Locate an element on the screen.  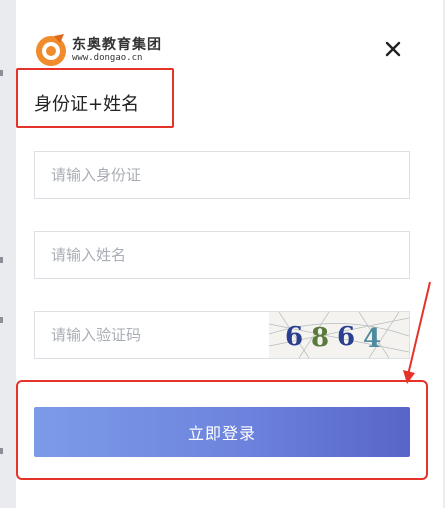
captcha-input is located at coordinates (150, 335).